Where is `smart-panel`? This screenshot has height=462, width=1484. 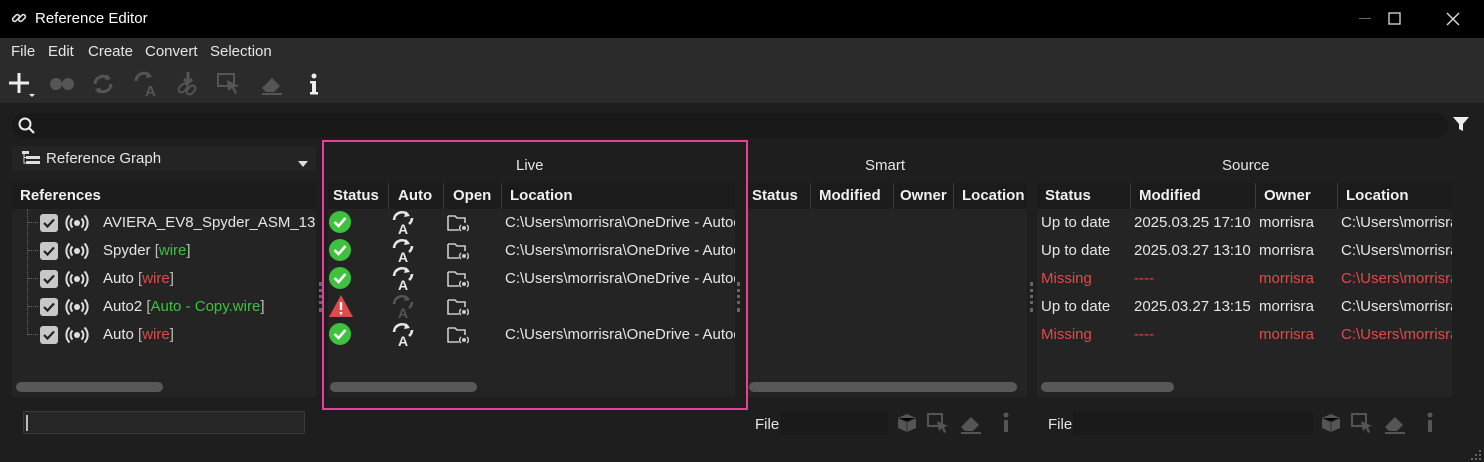 smart-panel is located at coordinates (886, 290).